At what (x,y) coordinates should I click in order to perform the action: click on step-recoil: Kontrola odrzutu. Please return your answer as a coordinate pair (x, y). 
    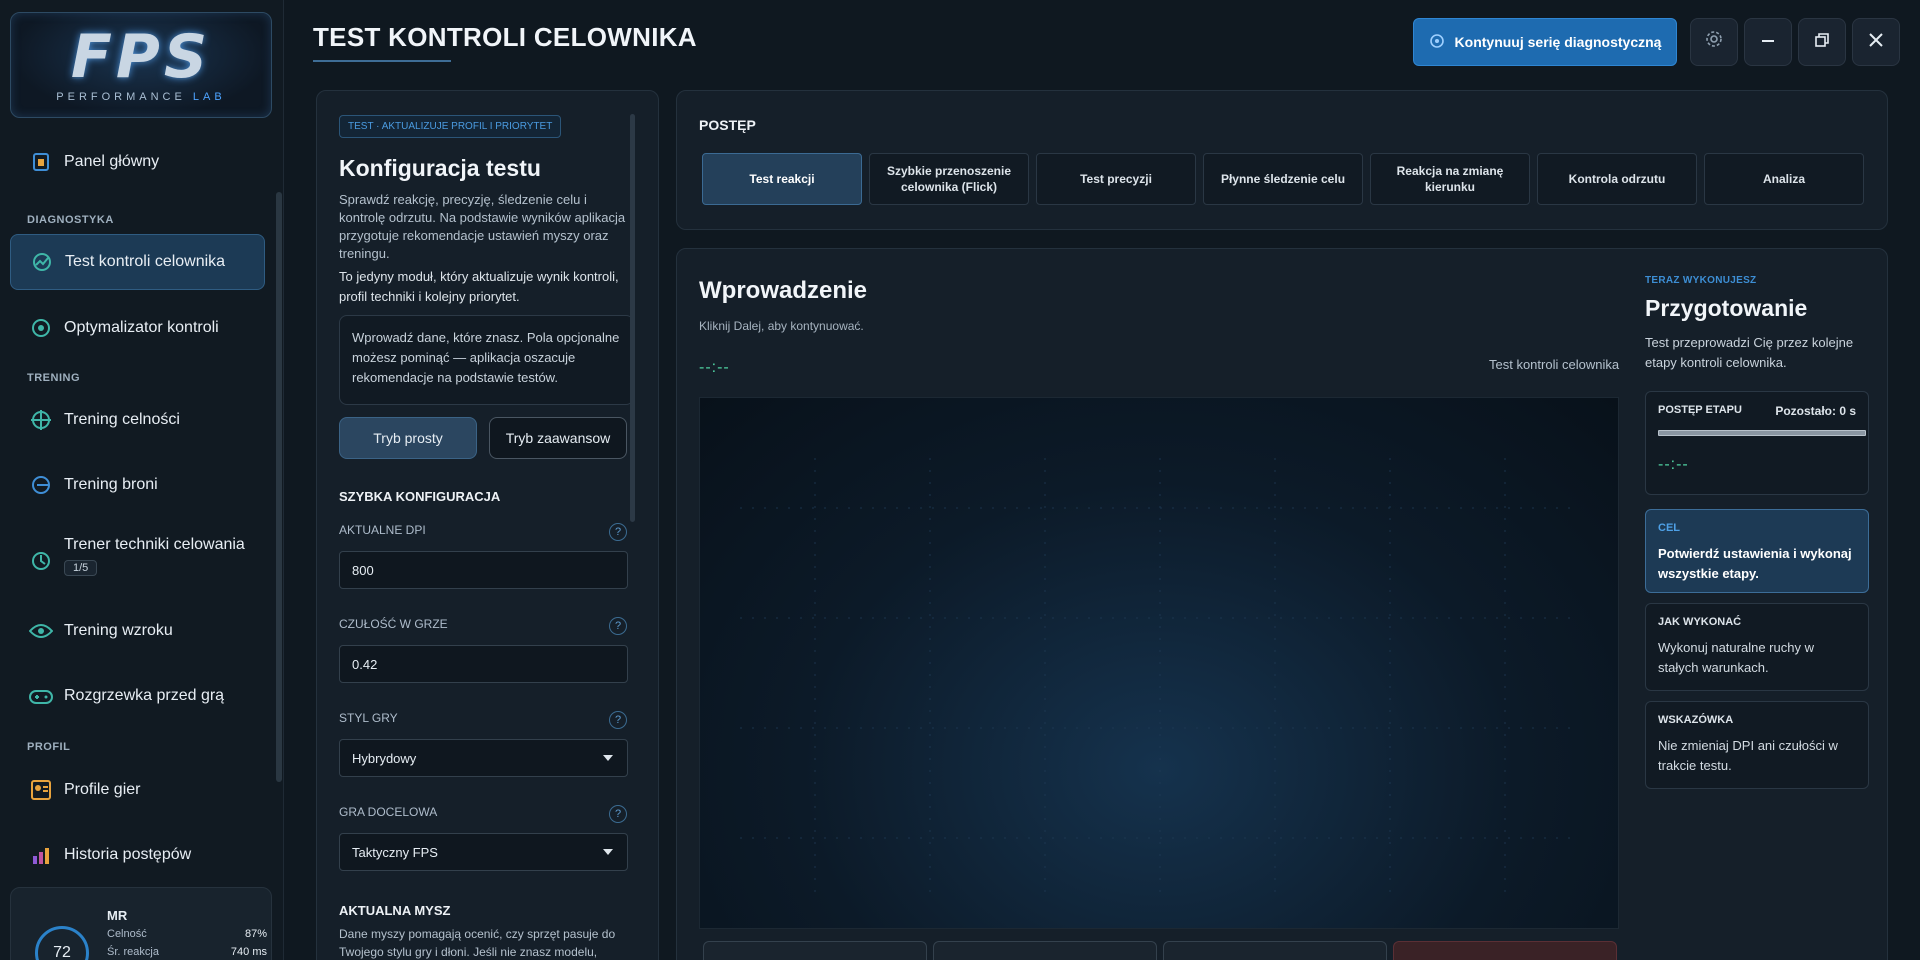
    Looking at the image, I should click on (1617, 179).